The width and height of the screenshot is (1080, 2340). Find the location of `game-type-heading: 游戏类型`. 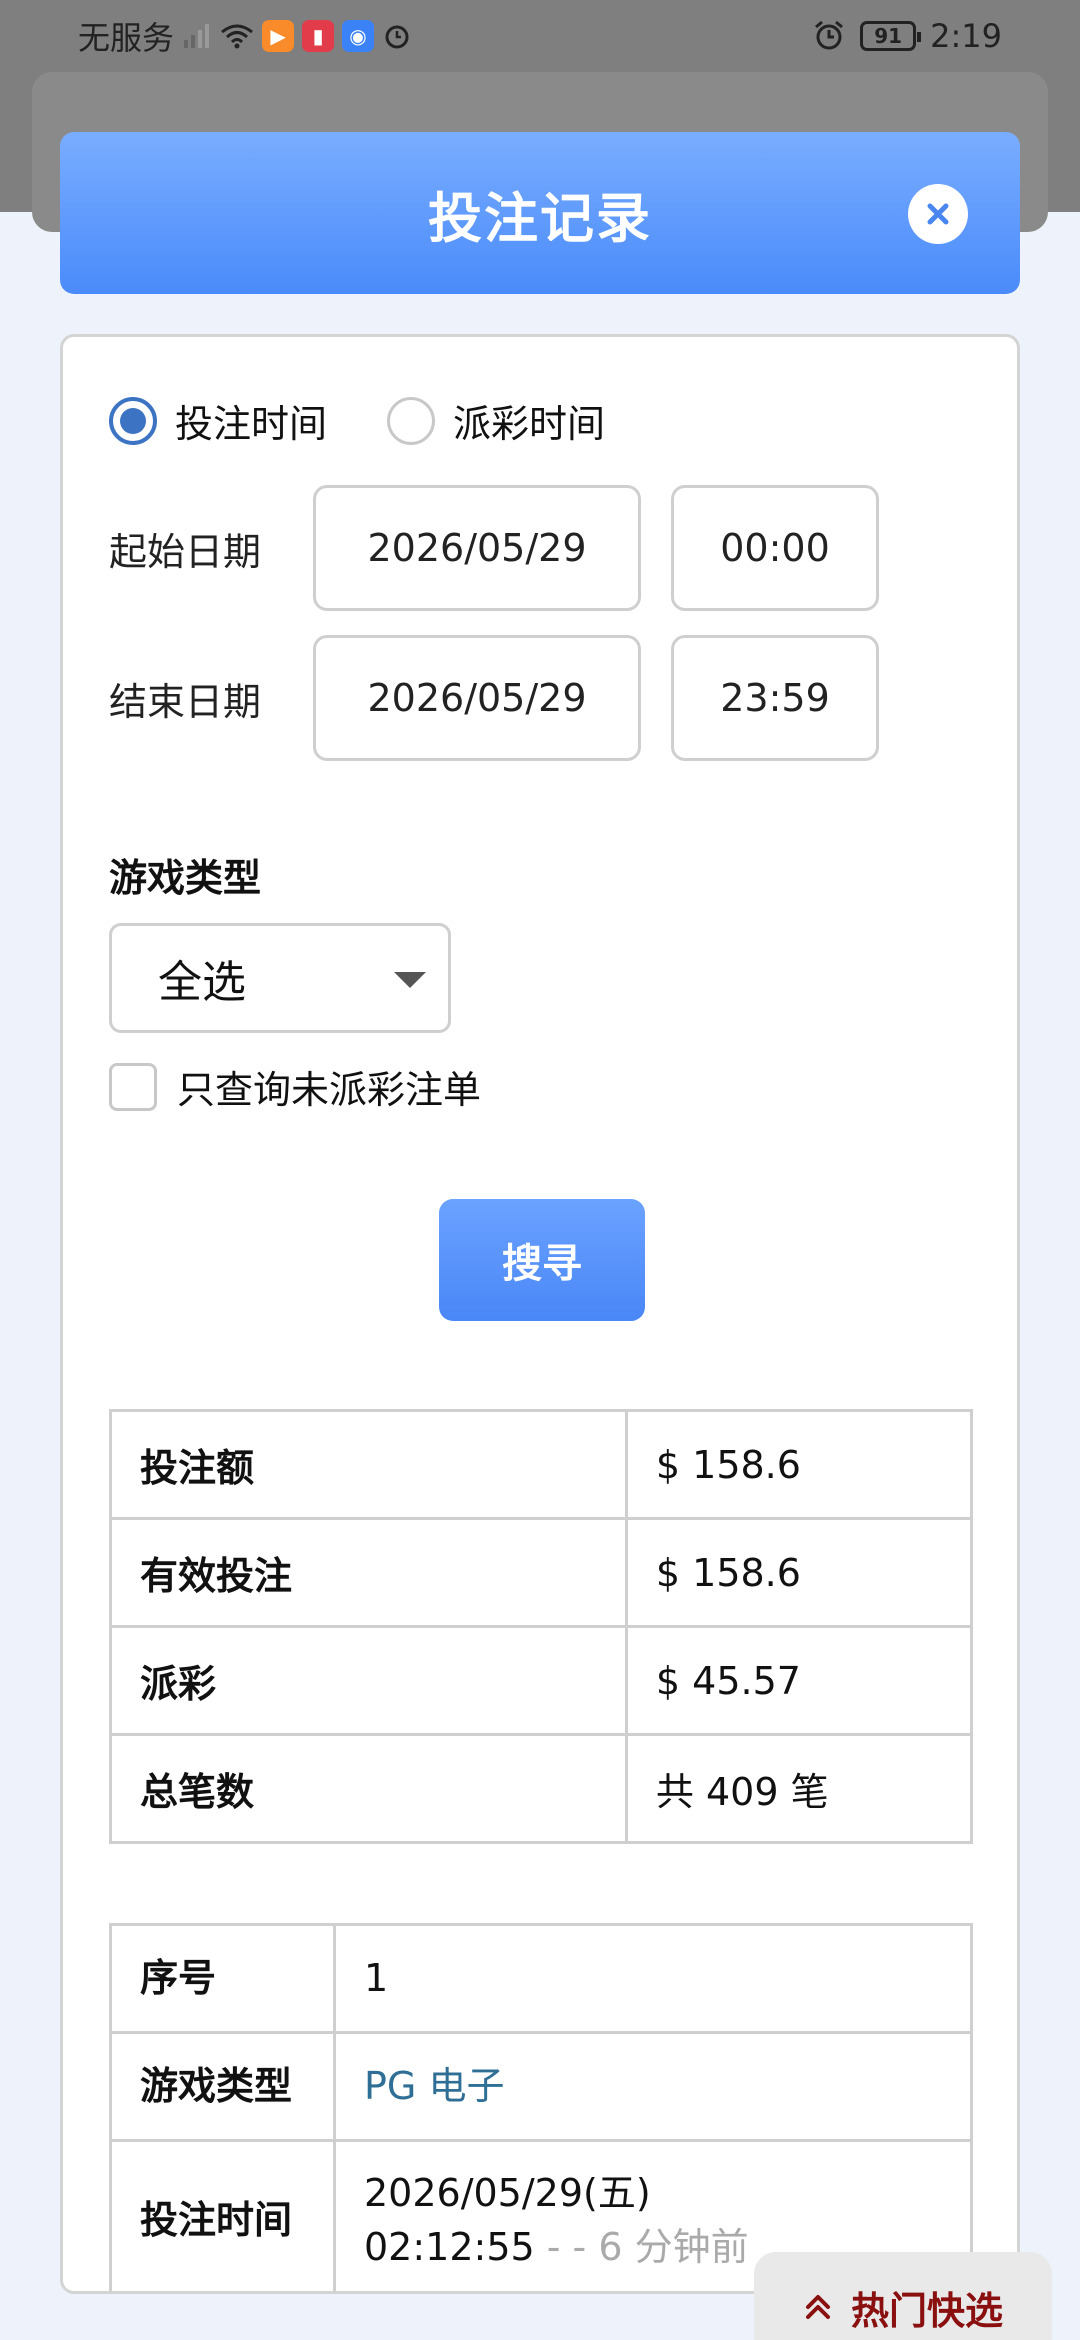

game-type-heading: 游戏类型 is located at coordinates (185, 878).